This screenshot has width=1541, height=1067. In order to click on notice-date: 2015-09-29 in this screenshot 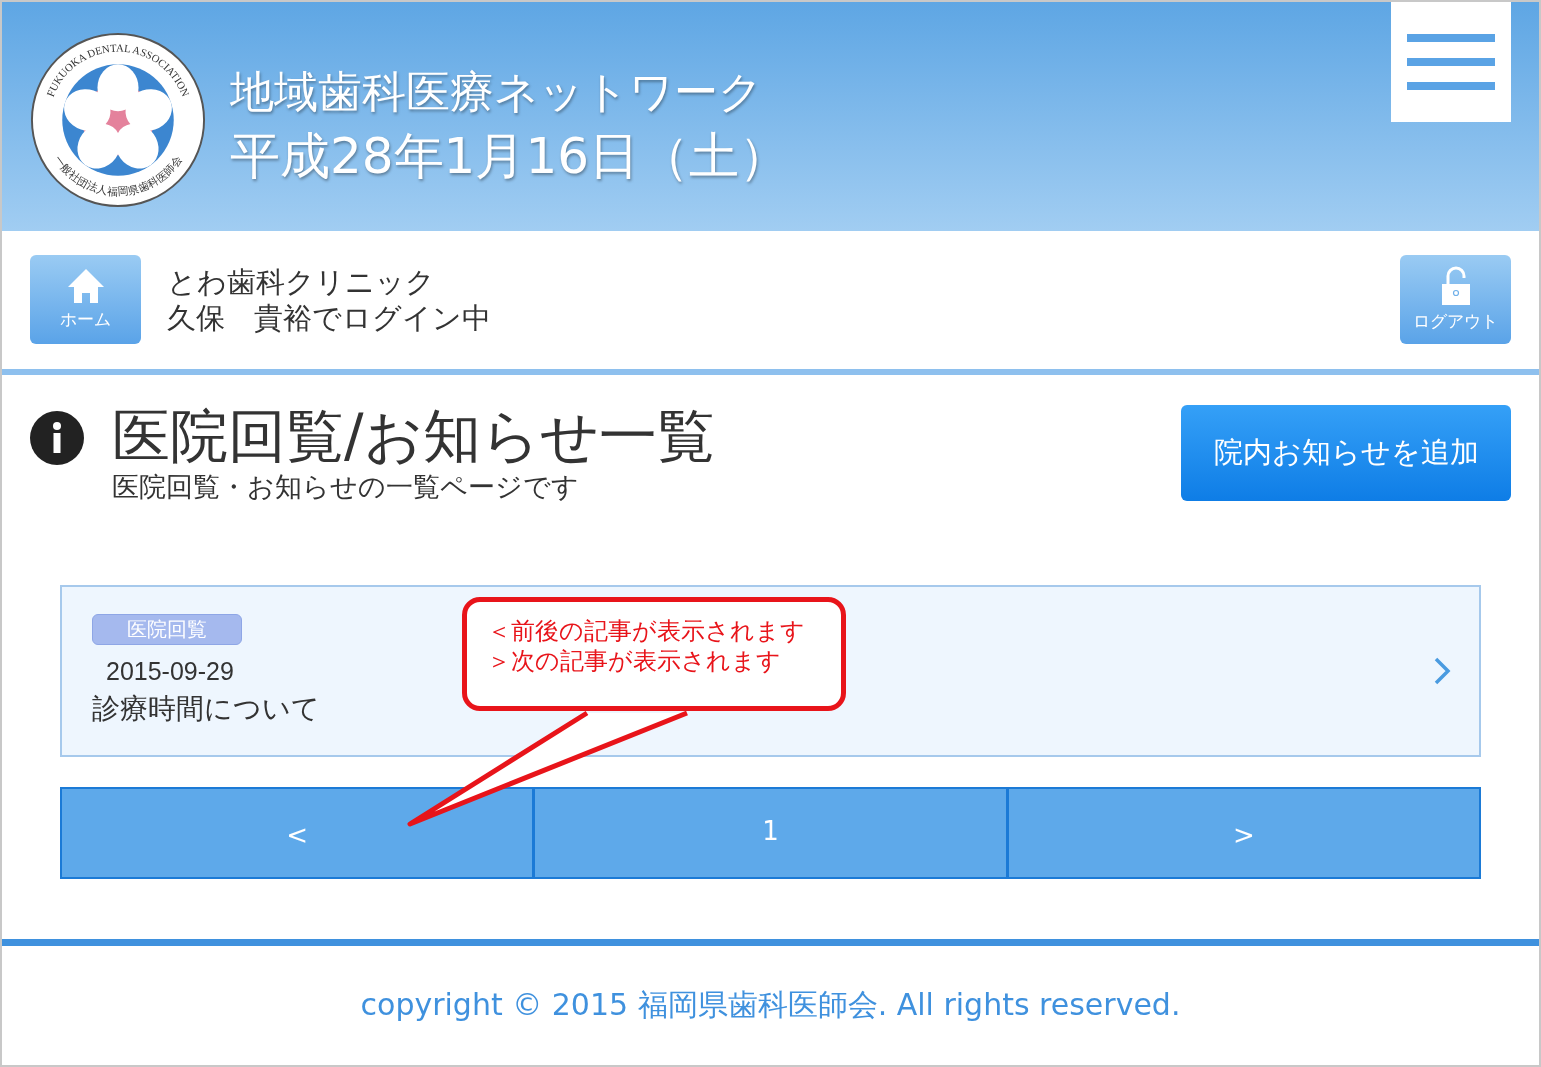, I will do `click(170, 672)`.